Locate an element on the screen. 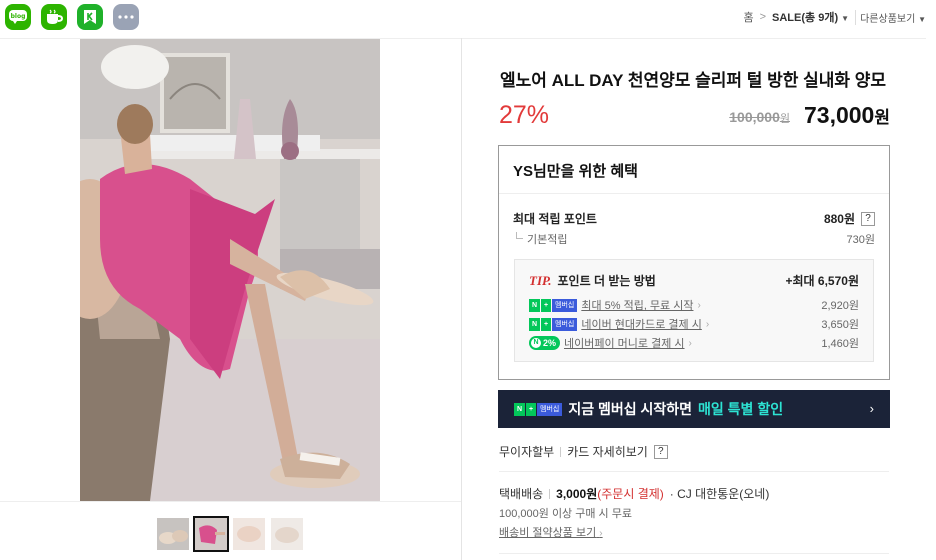 The image size is (936, 560). tip-row-left: N + 멤버십 네이버 현대카드로 결제 시 › is located at coordinates (619, 324).